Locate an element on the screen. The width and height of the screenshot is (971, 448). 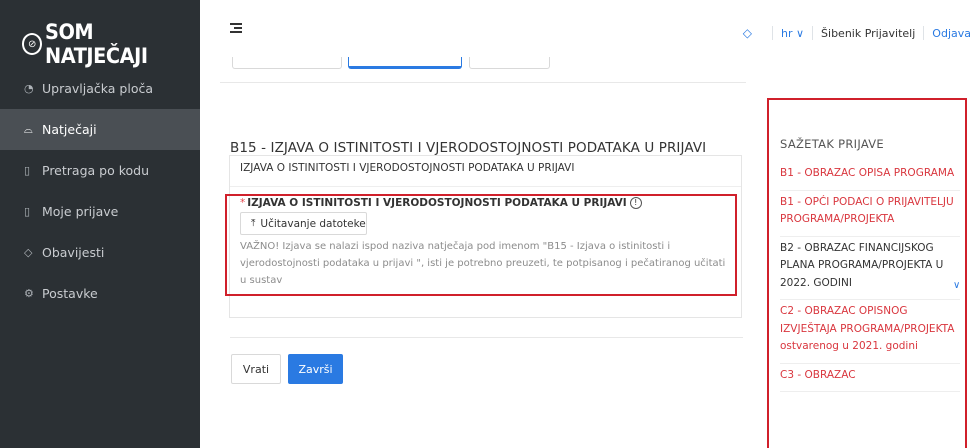
chevron-down-icon: ∨ is located at coordinates (956, 285).